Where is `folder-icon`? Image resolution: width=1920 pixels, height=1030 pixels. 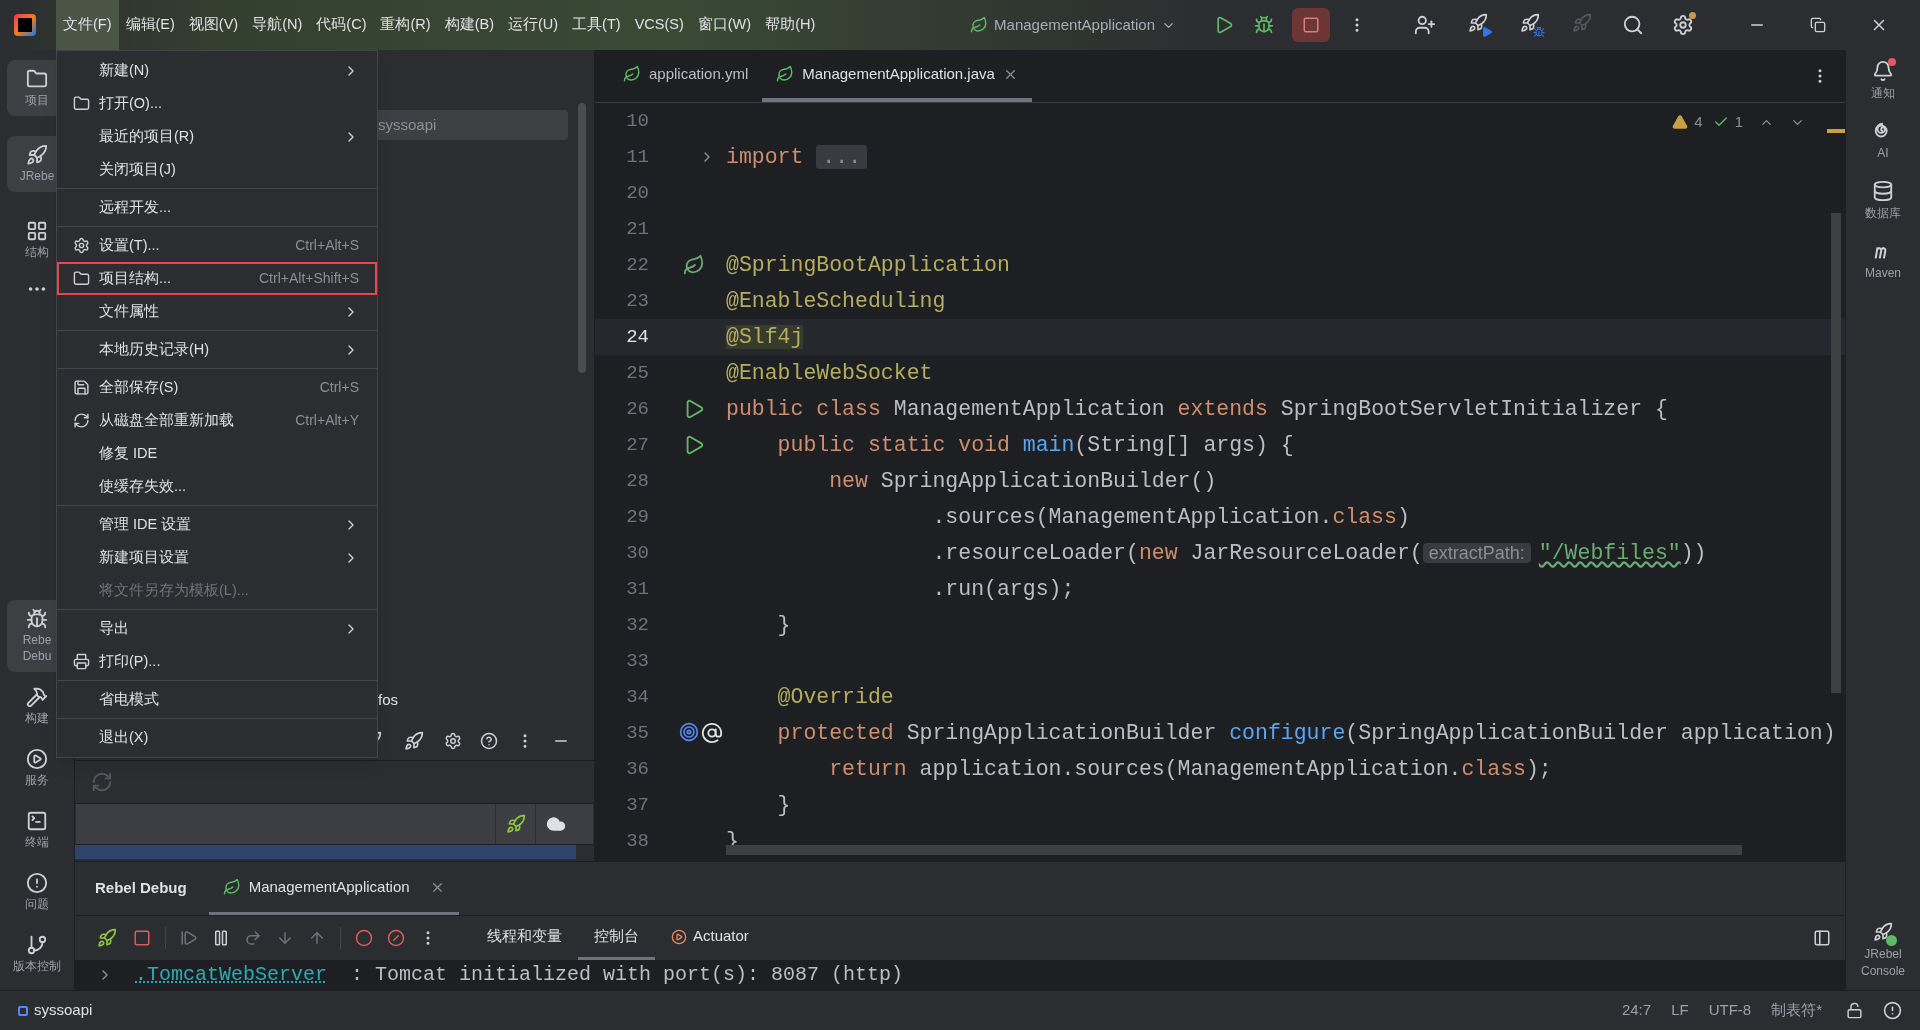
folder-icon is located at coordinates (37, 79).